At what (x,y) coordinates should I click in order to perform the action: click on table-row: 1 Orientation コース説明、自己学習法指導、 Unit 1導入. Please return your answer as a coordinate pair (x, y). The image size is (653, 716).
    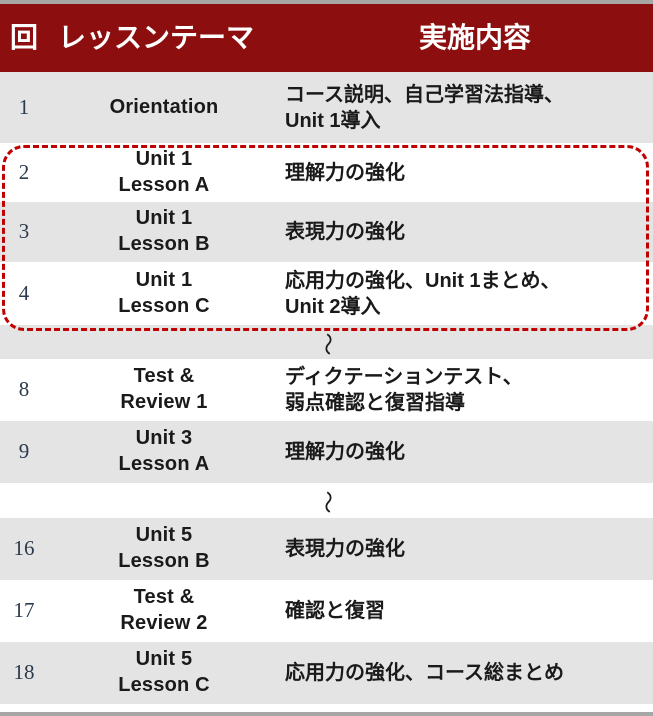
    Looking at the image, I should click on (326, 107).